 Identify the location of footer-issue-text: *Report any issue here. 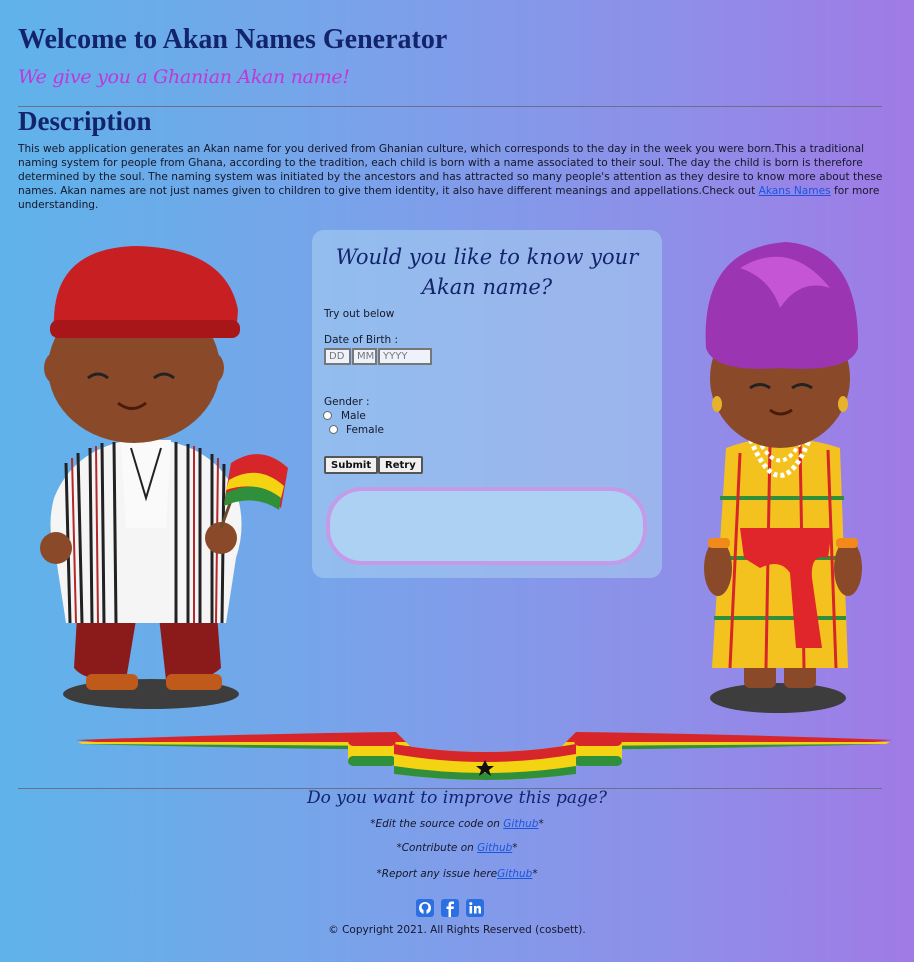
(437, 874).